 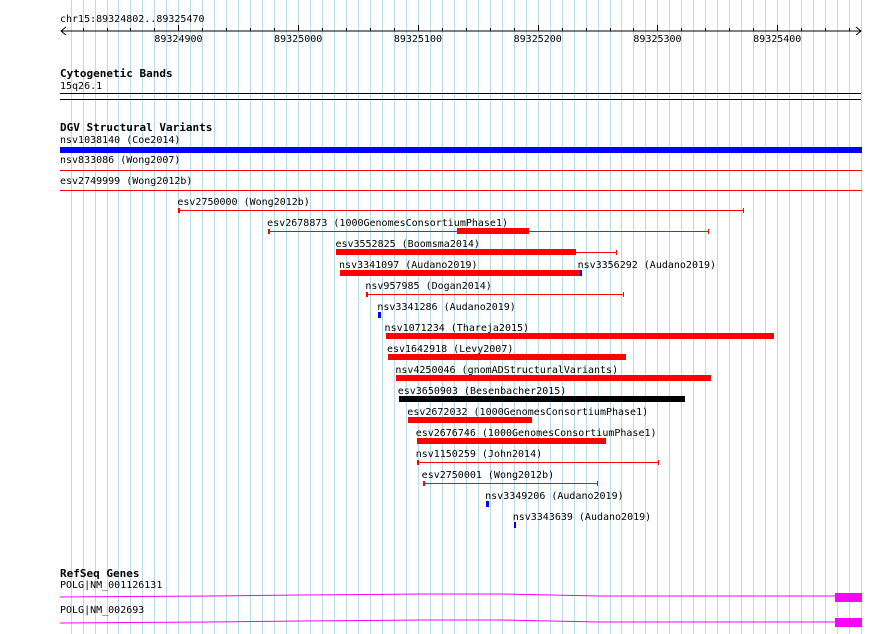 What do you see at coordinates (460, 93) in the screenshot?
I see `cytoband-band` at bounding box center [460, 93].